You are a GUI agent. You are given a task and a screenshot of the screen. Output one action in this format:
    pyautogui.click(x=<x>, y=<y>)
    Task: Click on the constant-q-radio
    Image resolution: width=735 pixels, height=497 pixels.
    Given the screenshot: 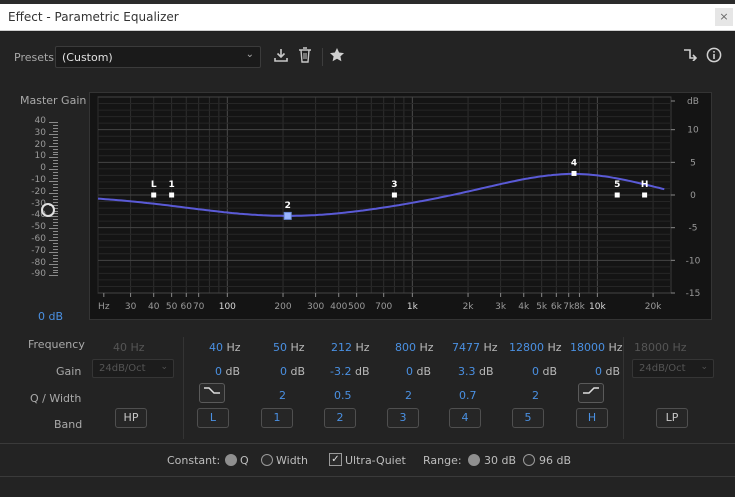 What is the action you would take?
    pyautogui.click(x=231, y=460)
    